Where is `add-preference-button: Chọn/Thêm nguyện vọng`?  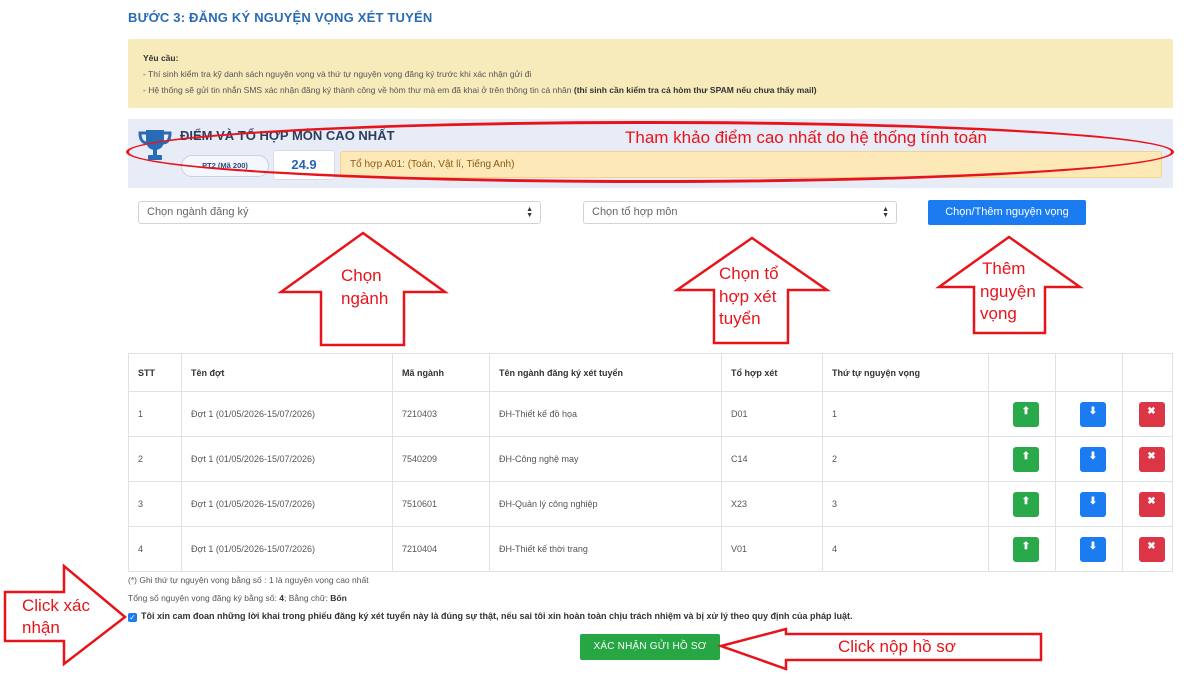 add-preference-button: Chọn/Thêm nguyện vọng is located at coordinates (1007, 212).